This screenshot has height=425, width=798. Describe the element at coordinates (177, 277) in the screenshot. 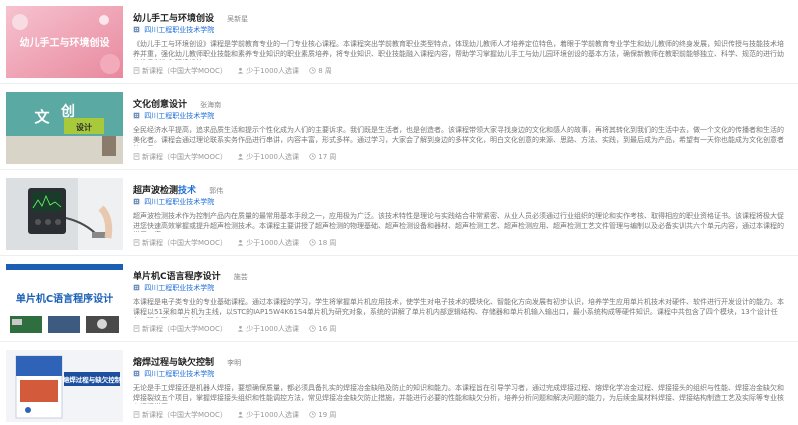

I see `course-title: 单片机C语言程序设计` at that location.